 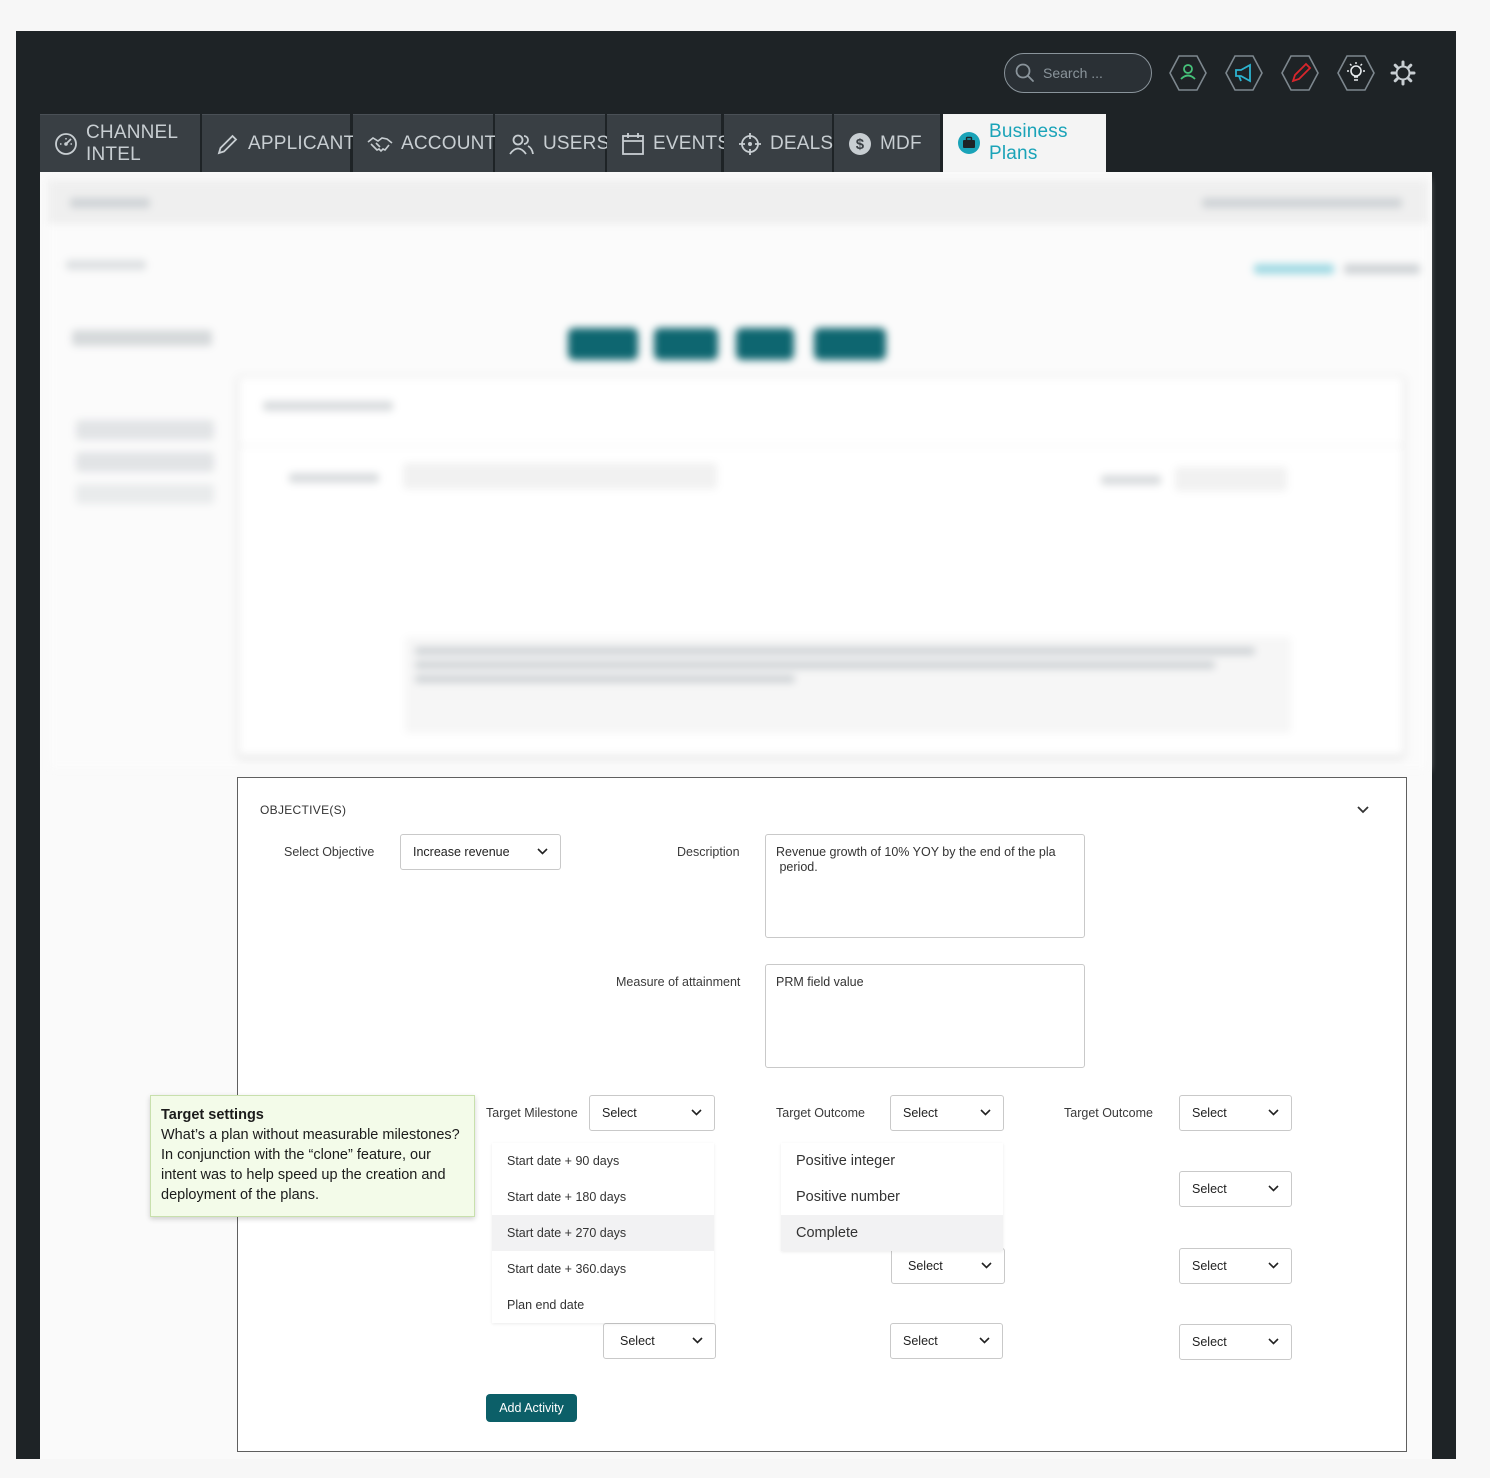 I want to click on dollar-icon: $, so click(x=860, y=143).